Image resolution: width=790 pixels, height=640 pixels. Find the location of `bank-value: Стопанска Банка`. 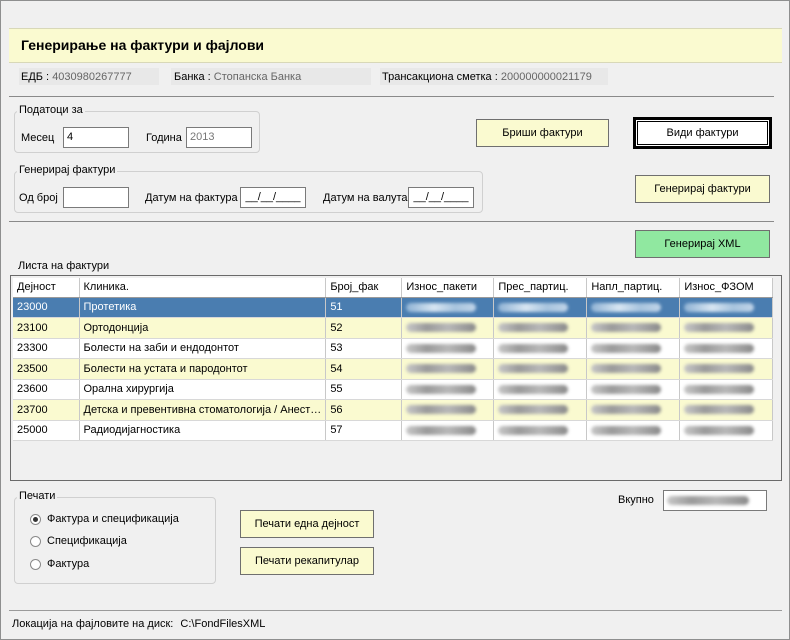

bank-value: Стопанска Банка is located at coordinates (257, 77).